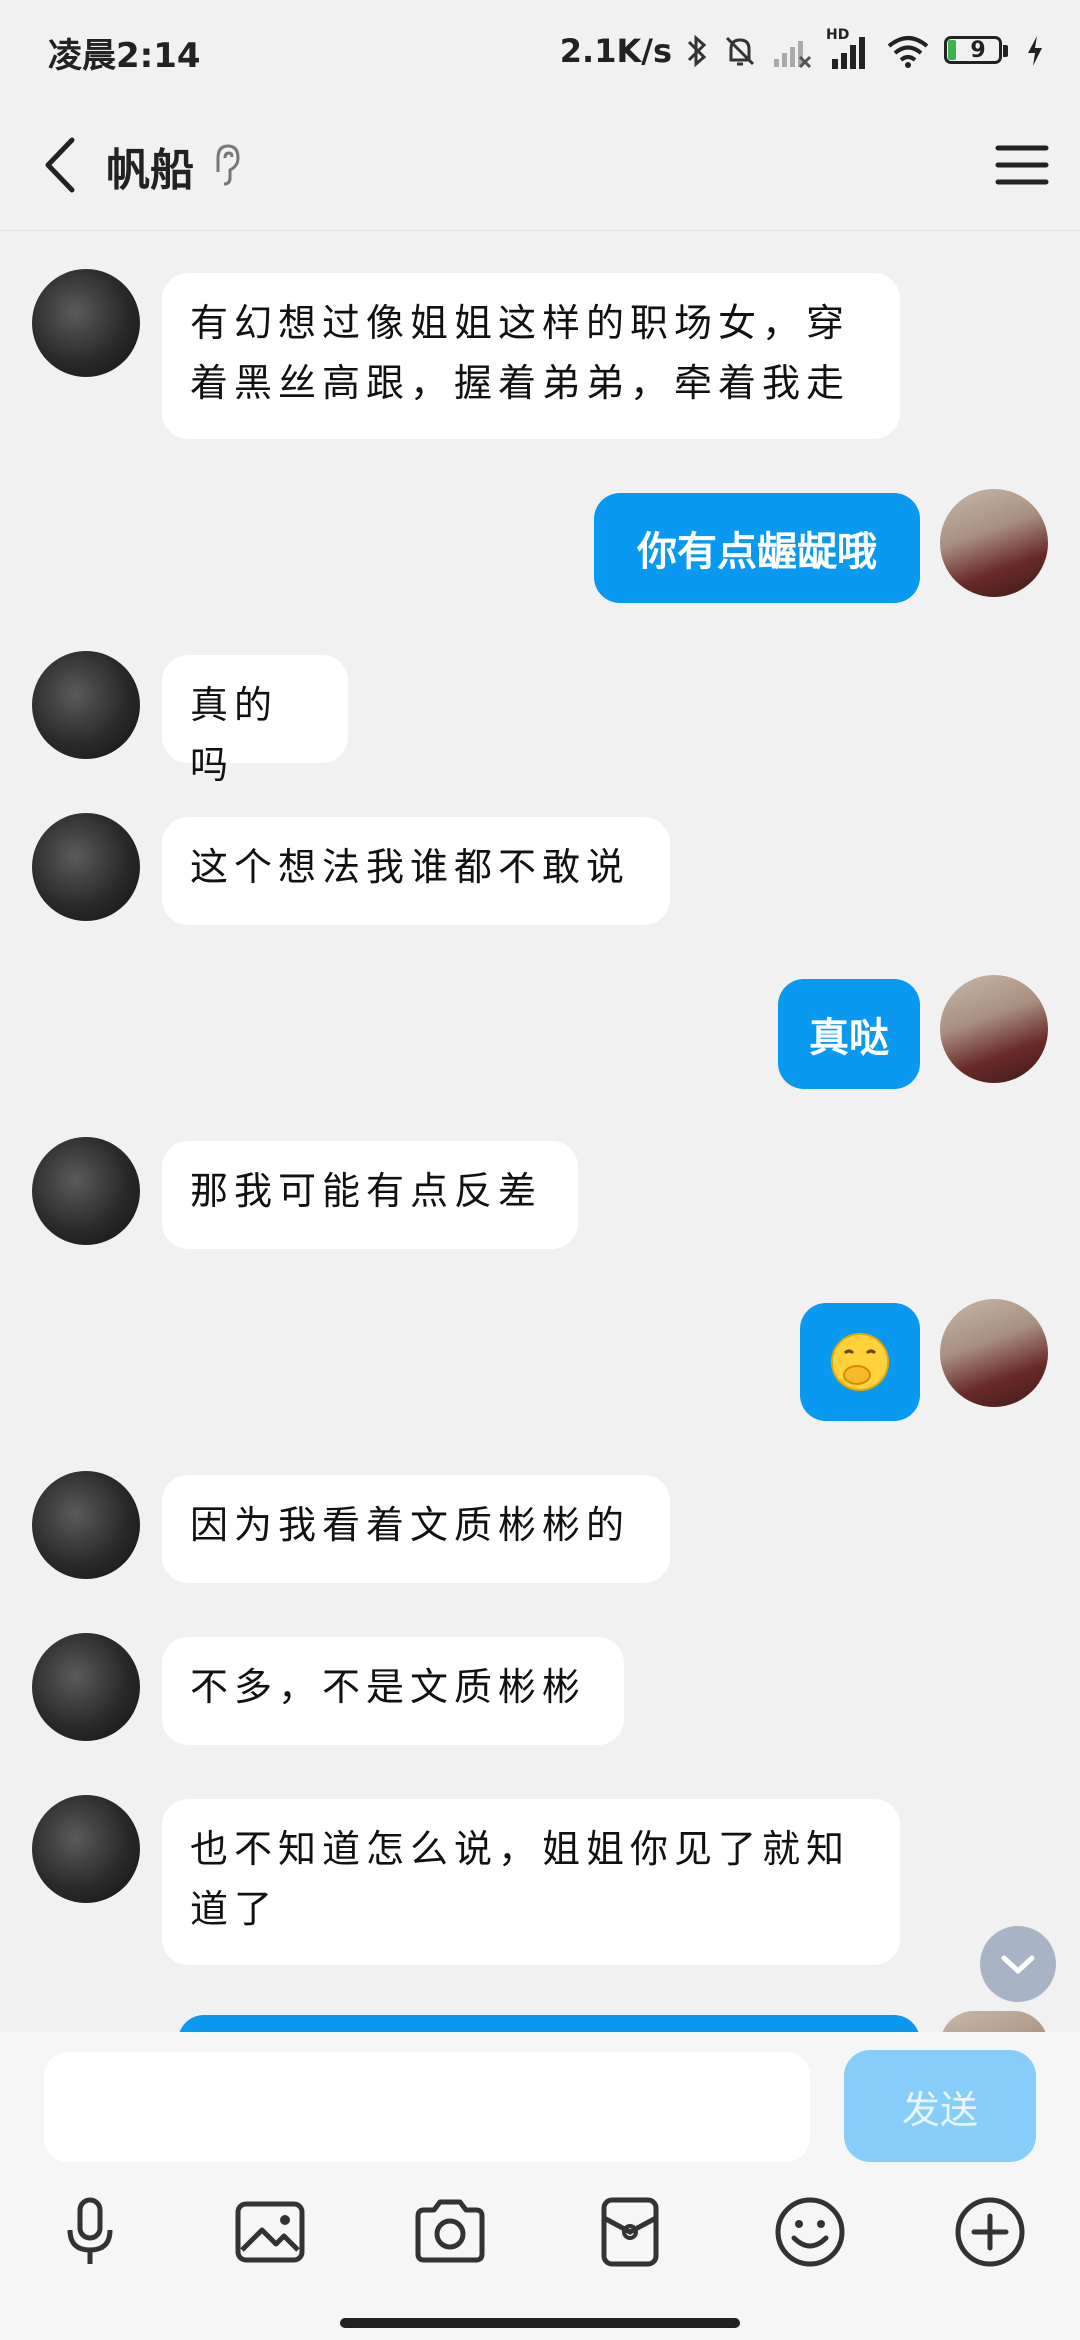 Image resolution: width=1080 pixels, height=2340 pixels. I want to click on chevron-down-icon, so click(1018, 1964).